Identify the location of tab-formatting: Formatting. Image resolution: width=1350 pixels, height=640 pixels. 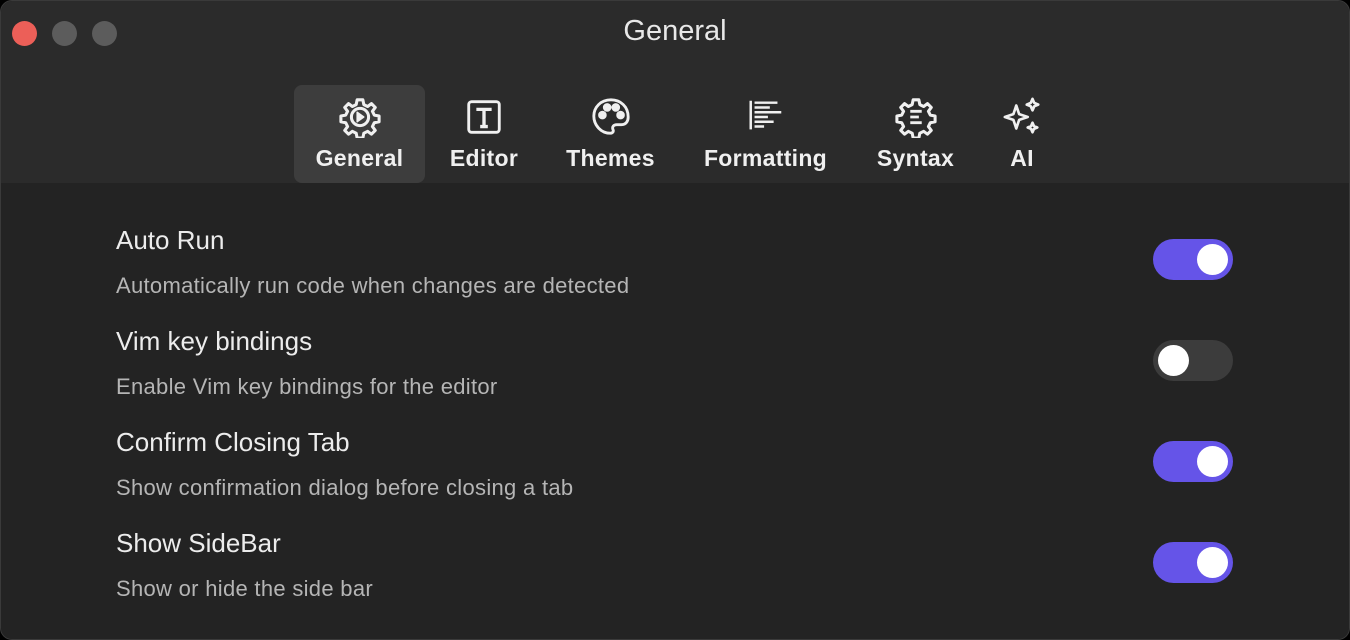
(765, 134).